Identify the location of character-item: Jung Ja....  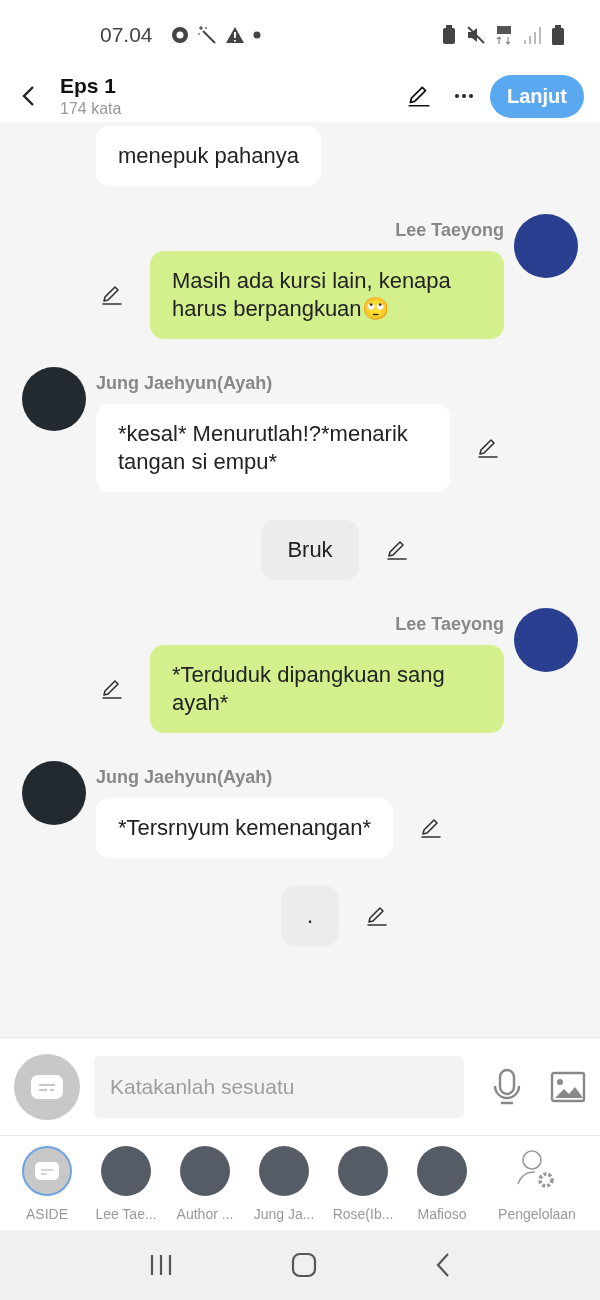
(284, 1188).